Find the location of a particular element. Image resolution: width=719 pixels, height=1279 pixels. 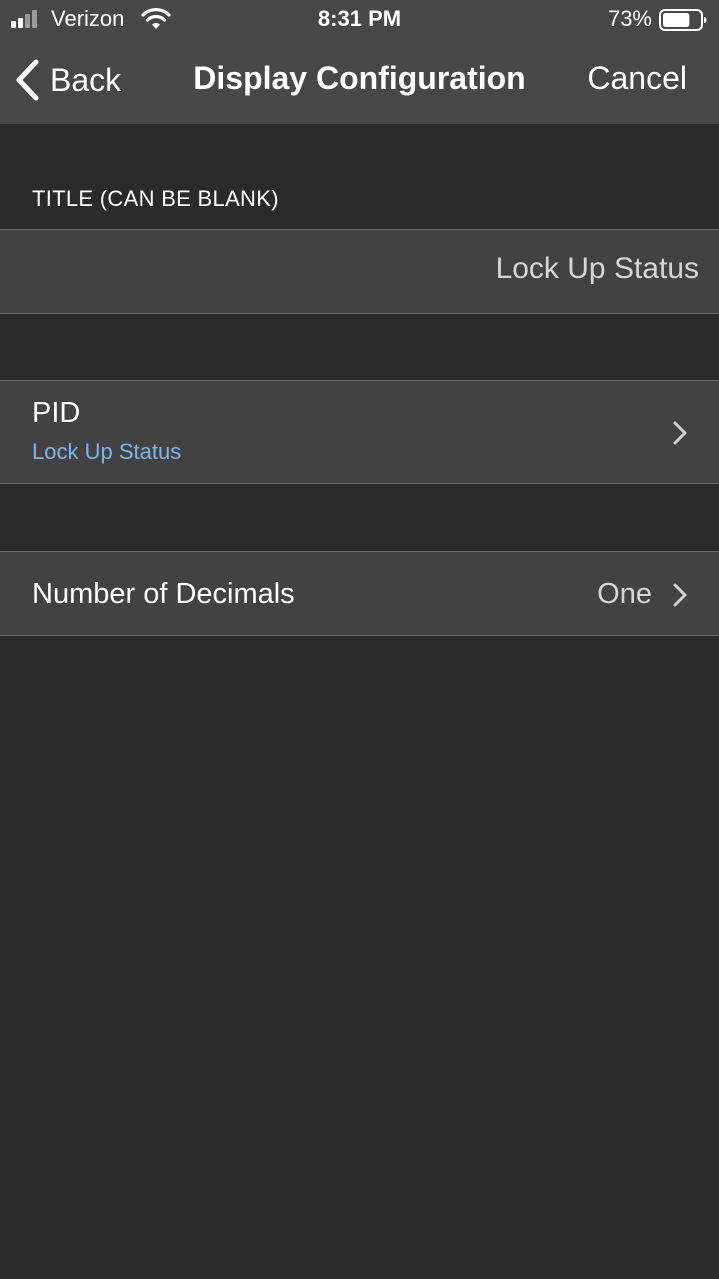

decimals-value: One is located at coordinates (624, 594).